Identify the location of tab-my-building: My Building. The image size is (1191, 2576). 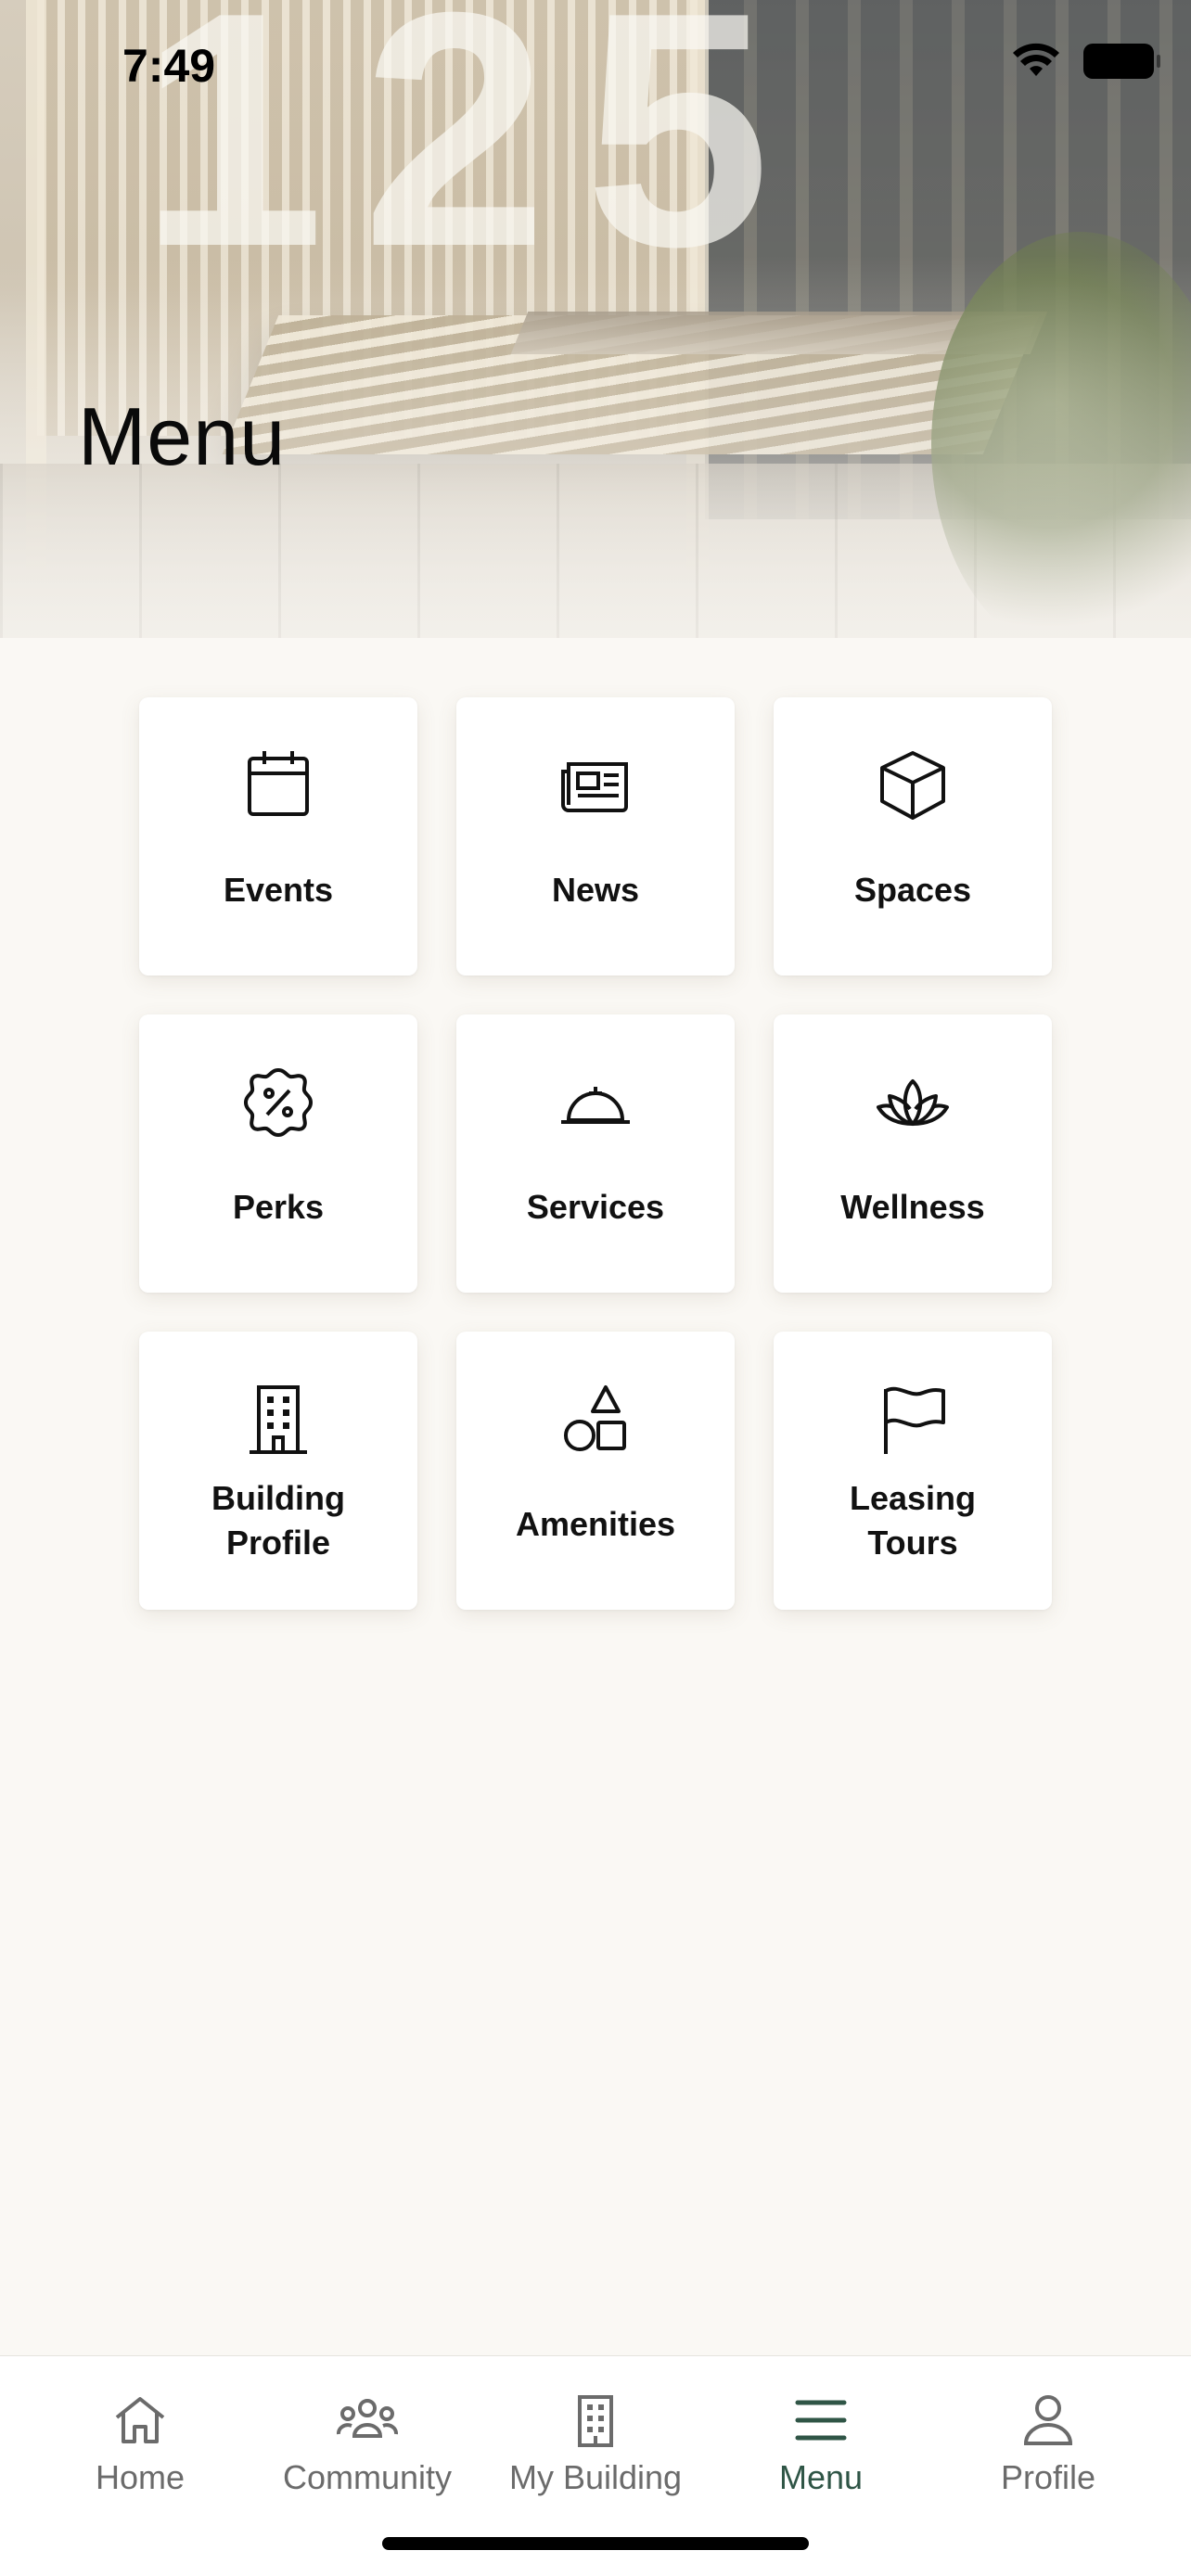
(595, 2444).